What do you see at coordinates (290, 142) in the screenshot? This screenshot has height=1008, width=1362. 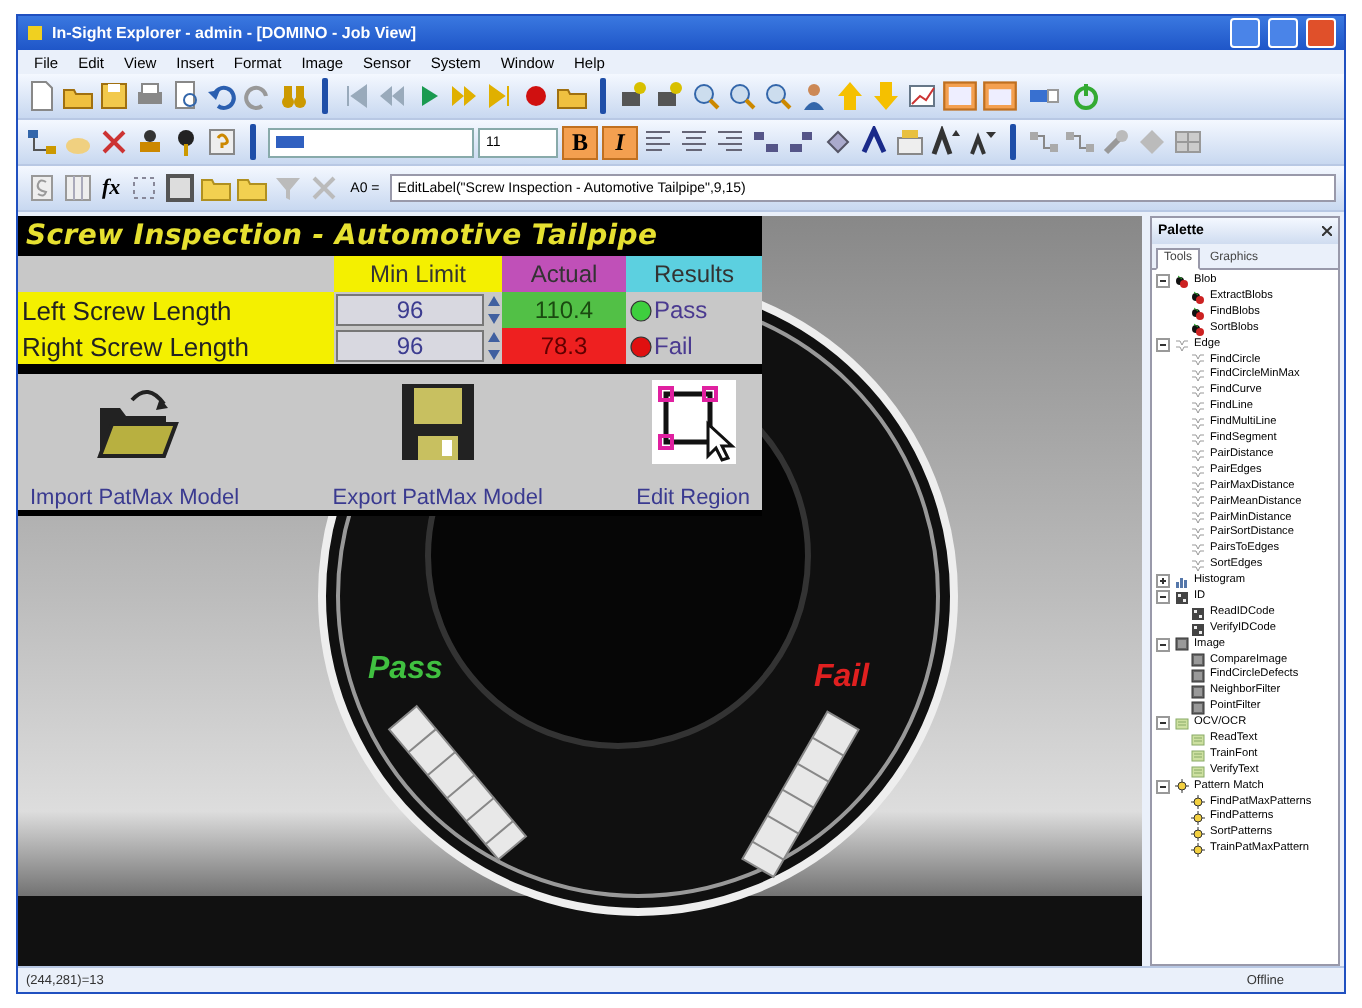 I see `font-sample-icon` at bounding box center [290, 142].